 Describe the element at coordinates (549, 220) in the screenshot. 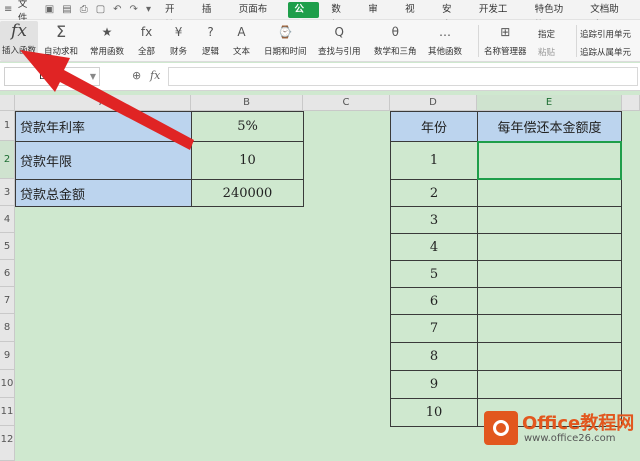

I see `cell-e4` at that location.